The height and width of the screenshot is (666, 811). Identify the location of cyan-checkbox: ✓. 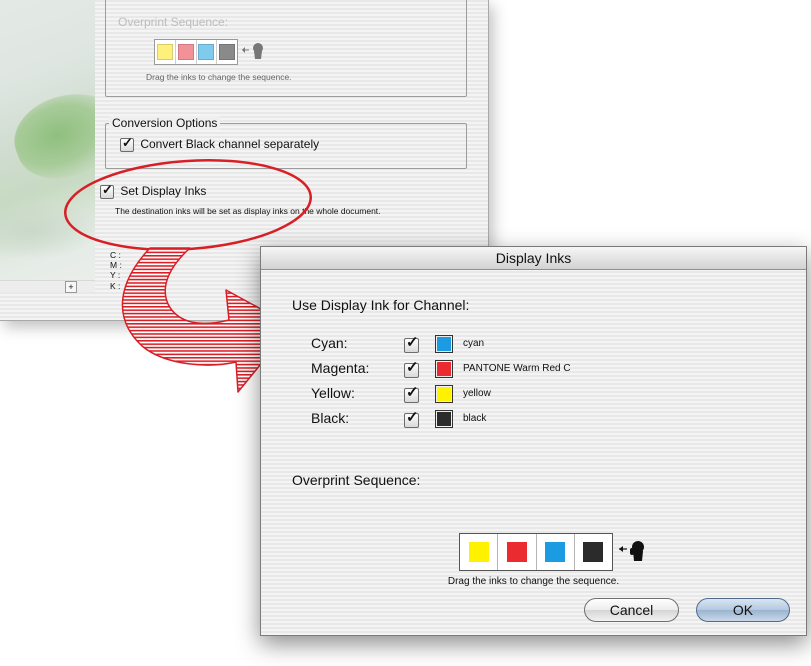
(411, 344).